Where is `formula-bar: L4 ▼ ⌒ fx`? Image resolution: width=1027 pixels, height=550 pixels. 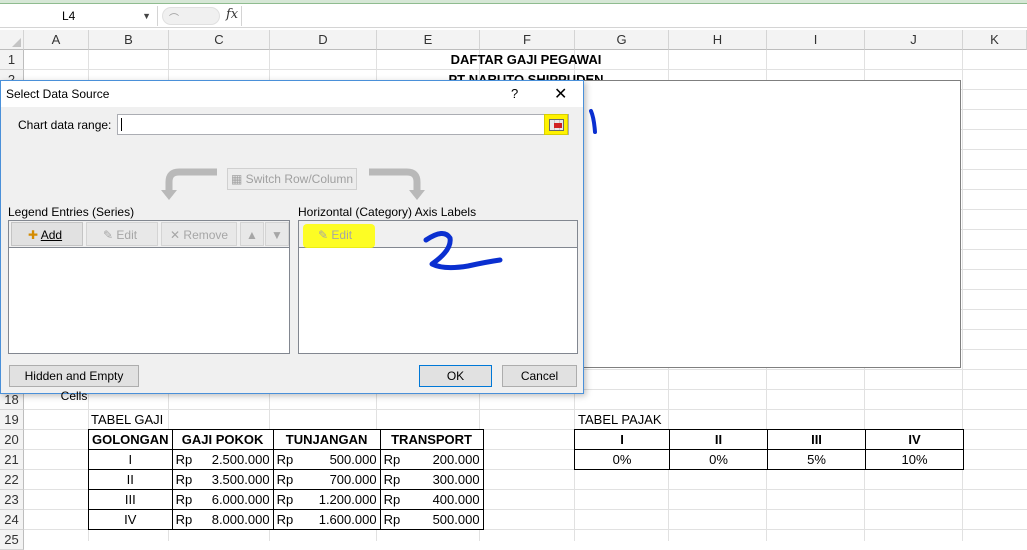 formula-bar: L4 ▼ ⌒ fx is located at coordinates (513, 16).